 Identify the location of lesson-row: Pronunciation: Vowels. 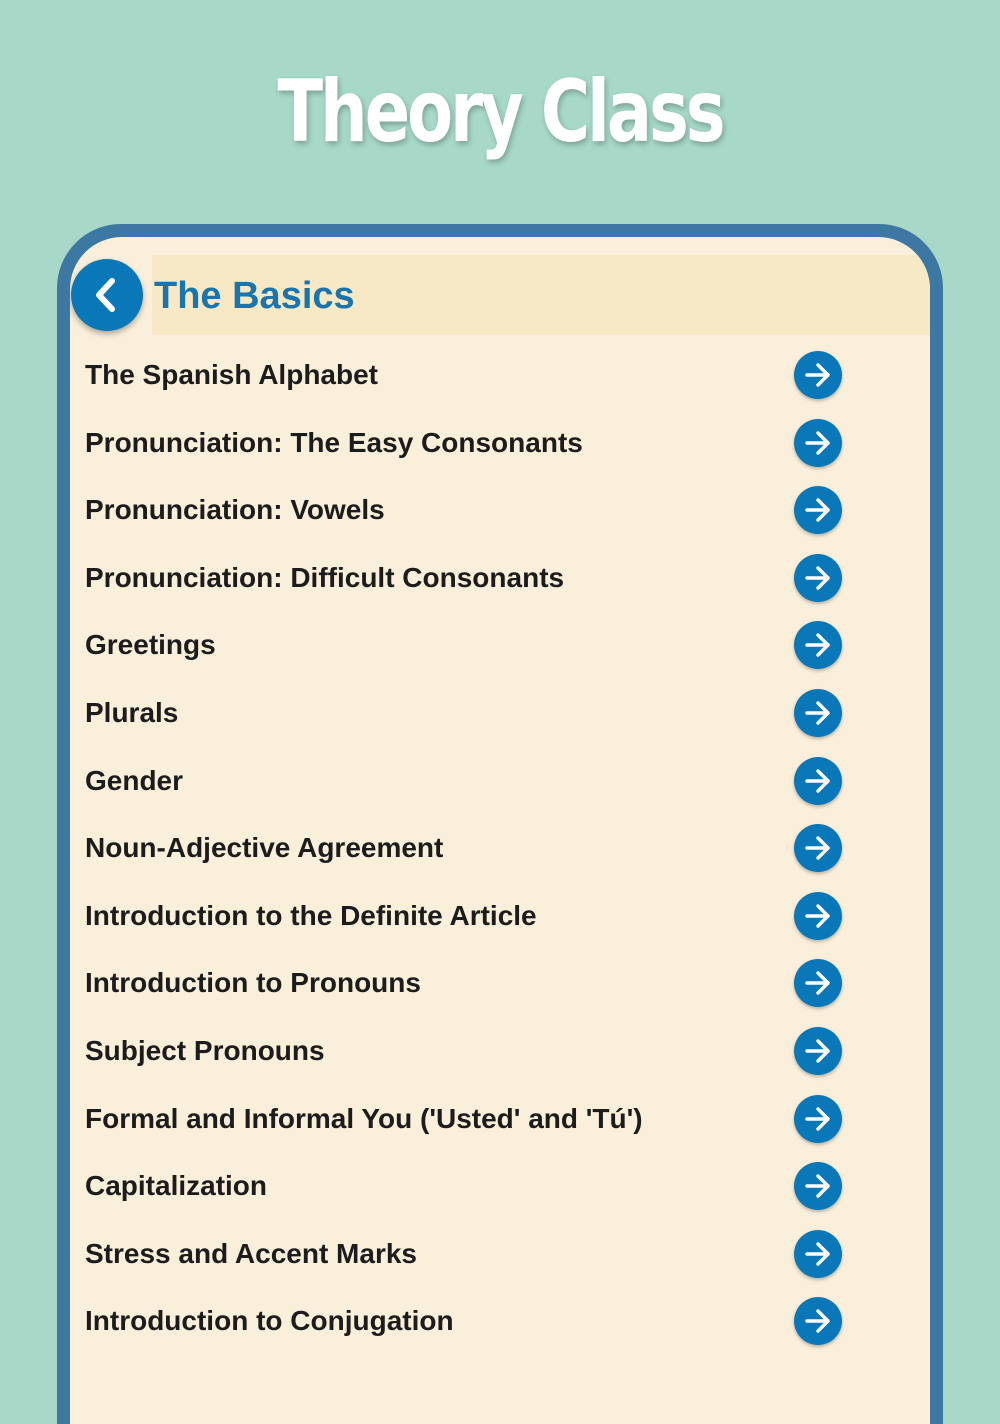
(500, 510).